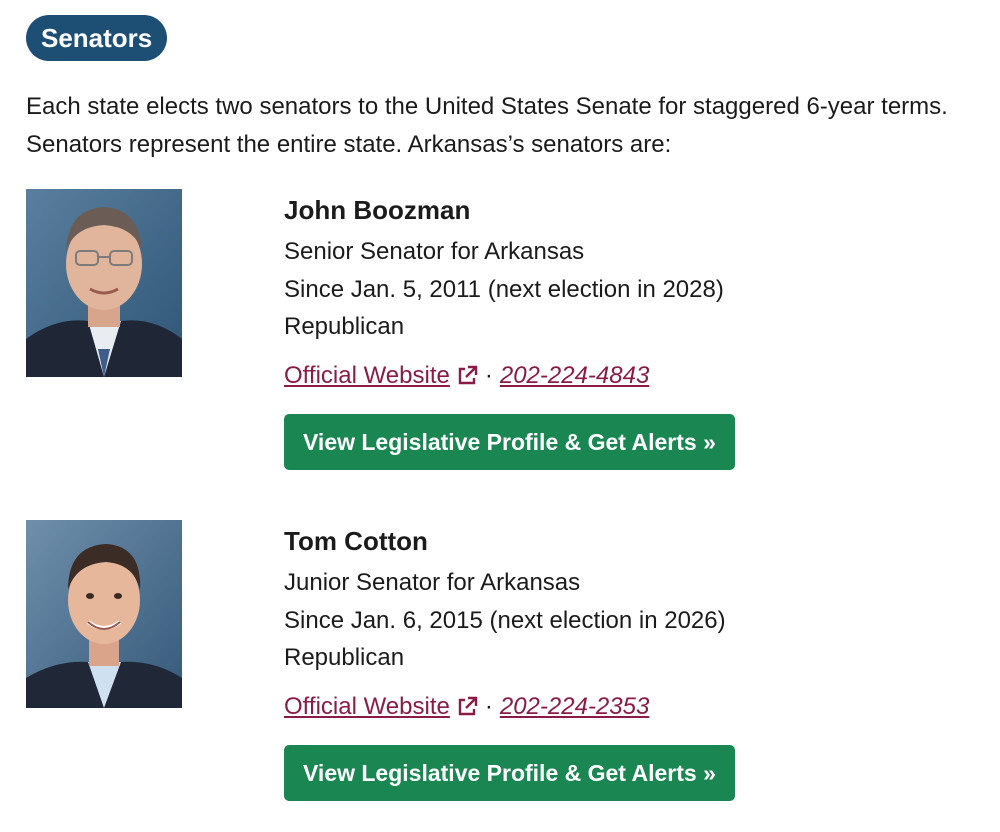  What do you see at coordinates (377, 210) in the screenshot?
I see `senator-name: John Boozman` at bounding box center [377, 210].